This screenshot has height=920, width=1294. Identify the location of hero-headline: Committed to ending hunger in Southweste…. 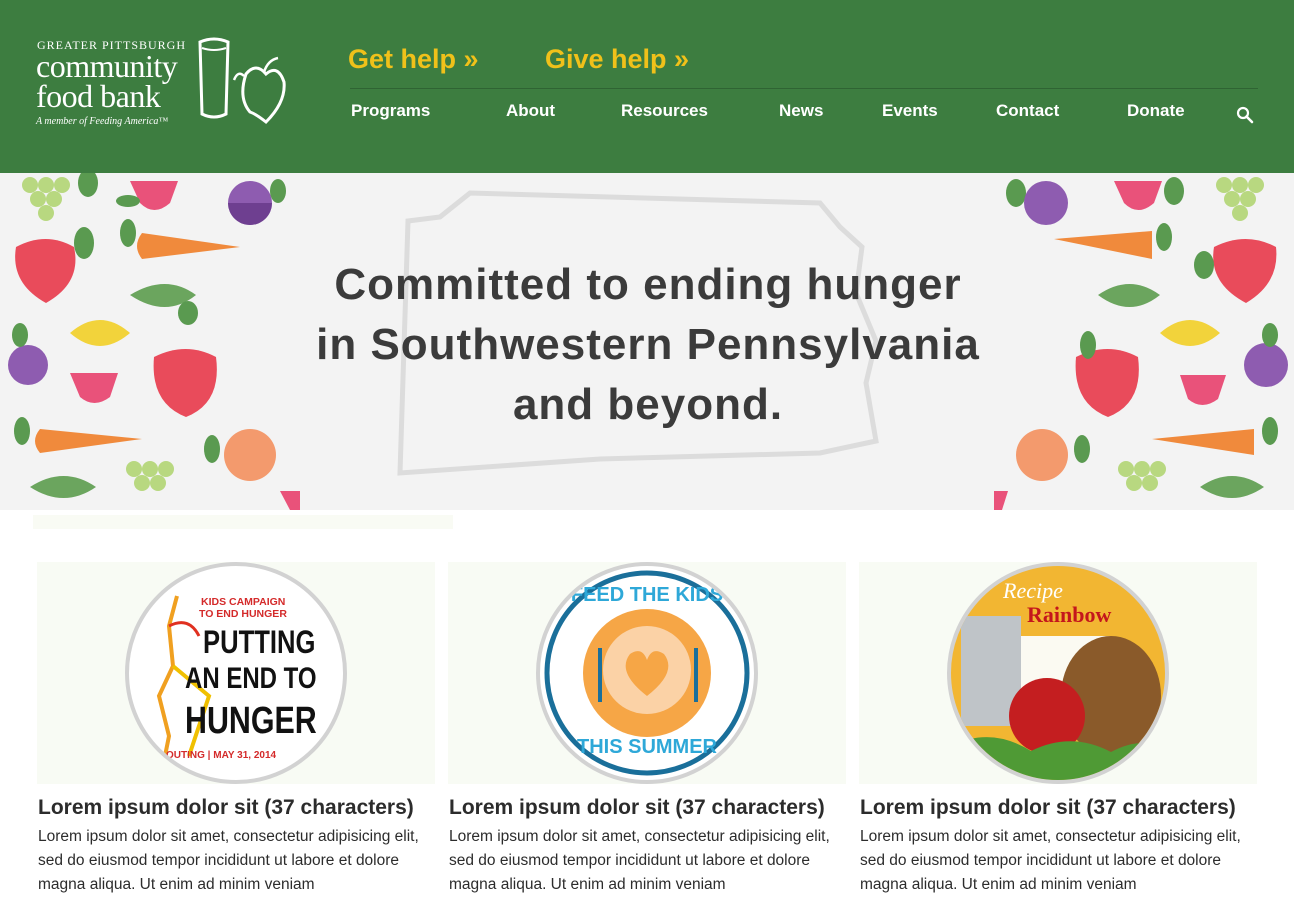
(648, 345).